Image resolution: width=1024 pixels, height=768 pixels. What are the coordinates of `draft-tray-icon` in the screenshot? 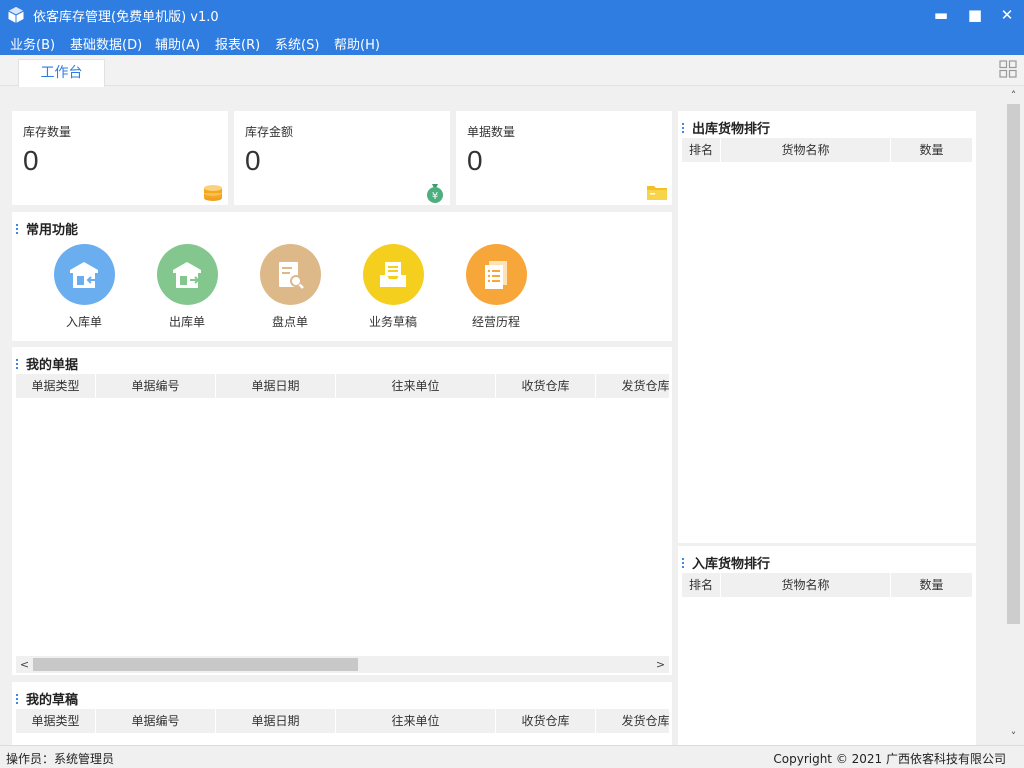 It's located at (393, 274).